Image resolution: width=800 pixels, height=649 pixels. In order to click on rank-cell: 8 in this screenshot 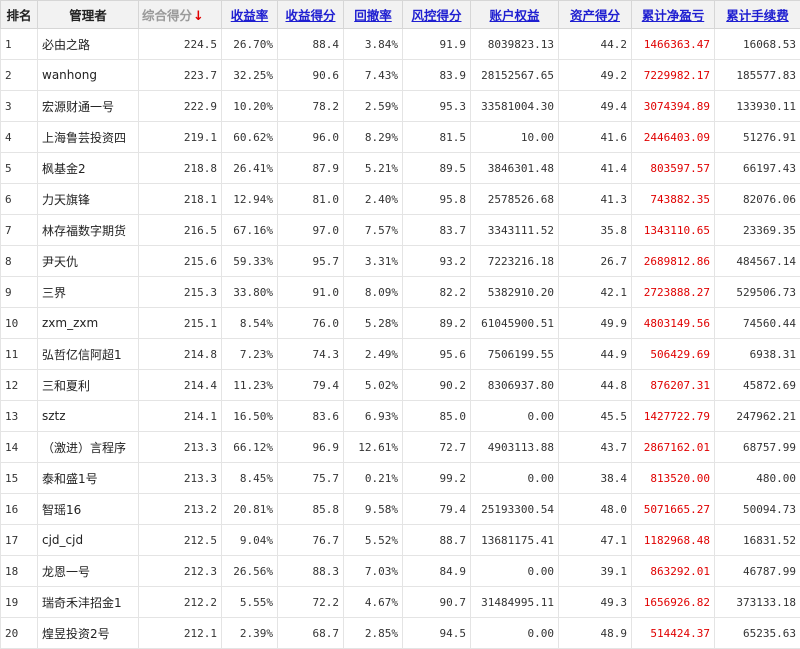, I will do `click(19, 261)`.